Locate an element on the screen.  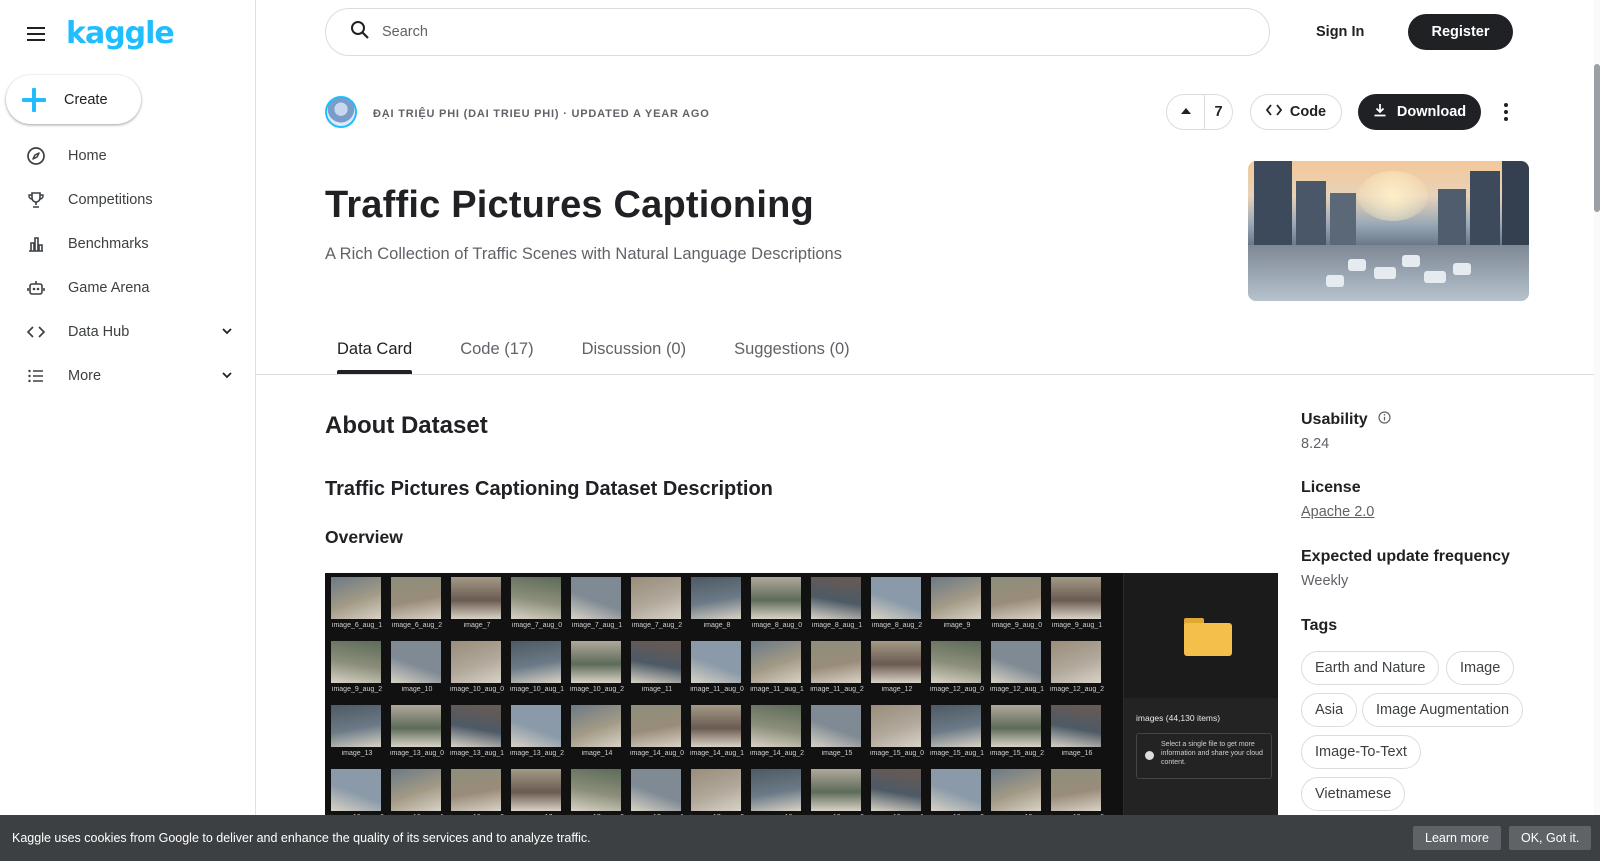
robot-icon is located at coordinates (36, 288).